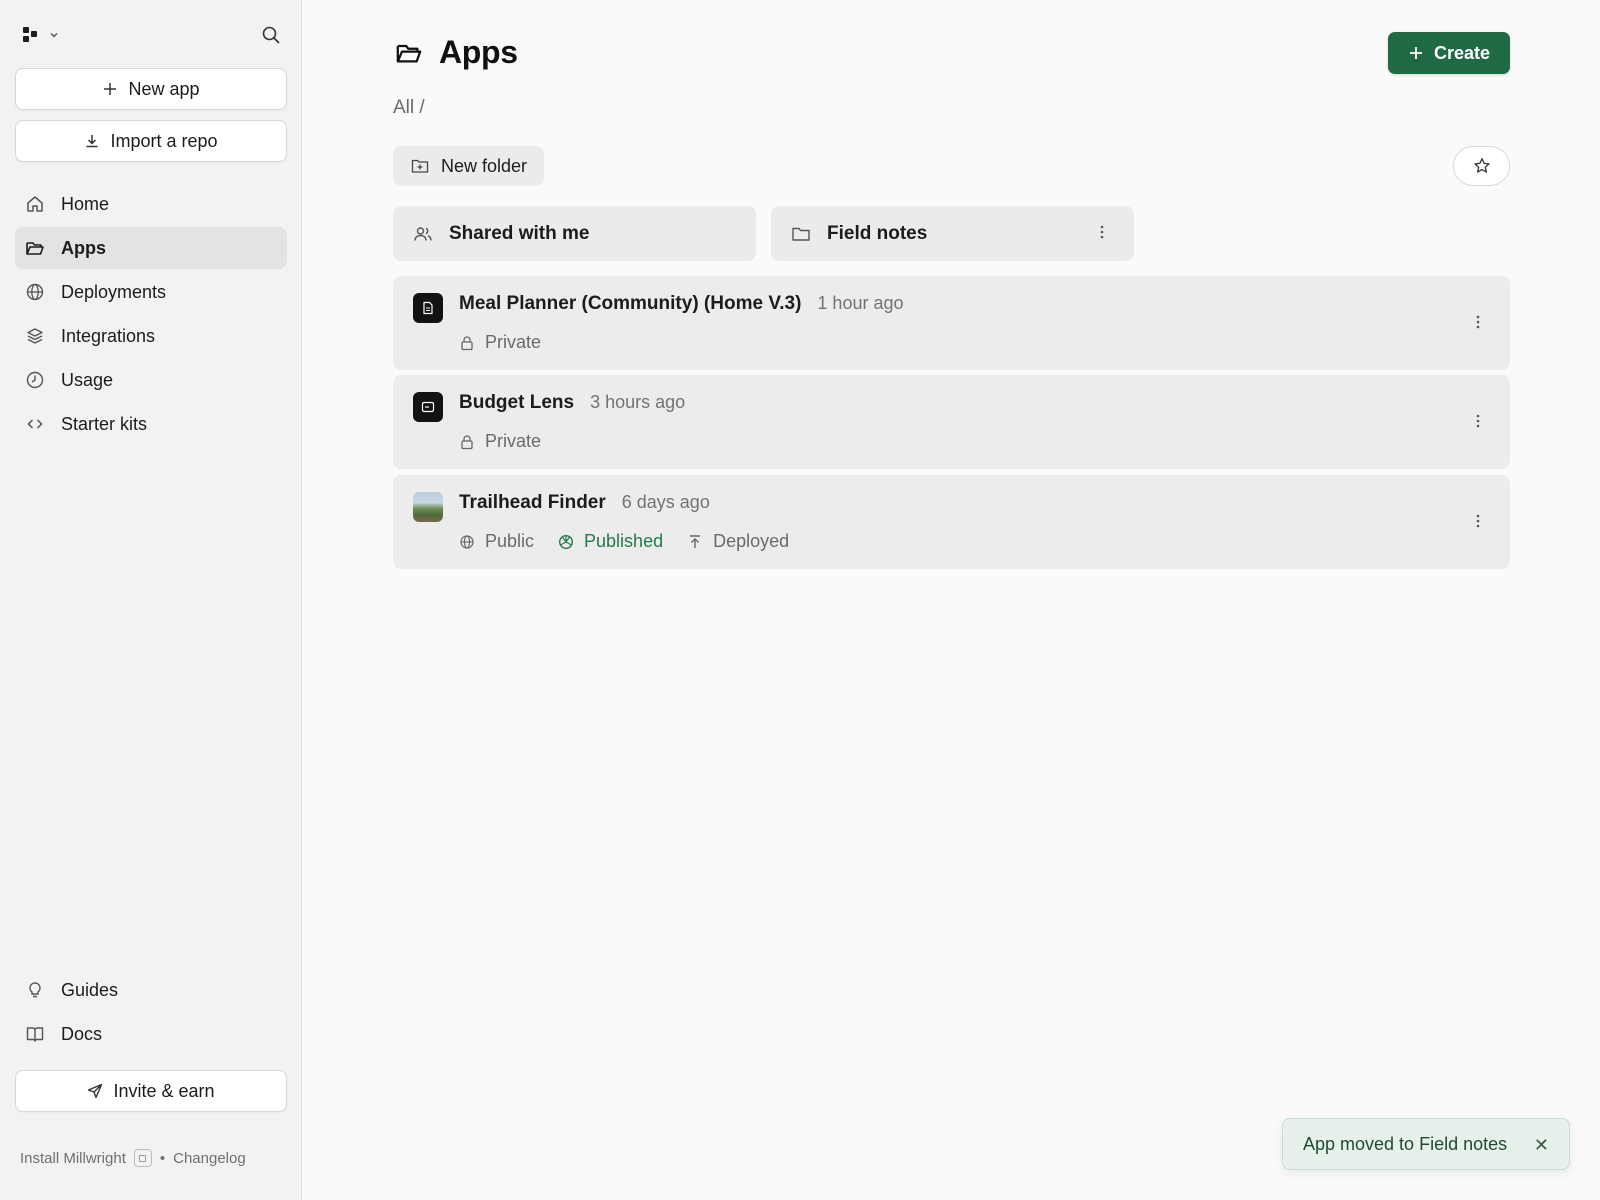 Image resolution: width=1600 pixels, height=1200 pixels. What do you see at coordinates (35, 204) in the screenshot?
I see `home-icon` at bounding box center [35, 204].